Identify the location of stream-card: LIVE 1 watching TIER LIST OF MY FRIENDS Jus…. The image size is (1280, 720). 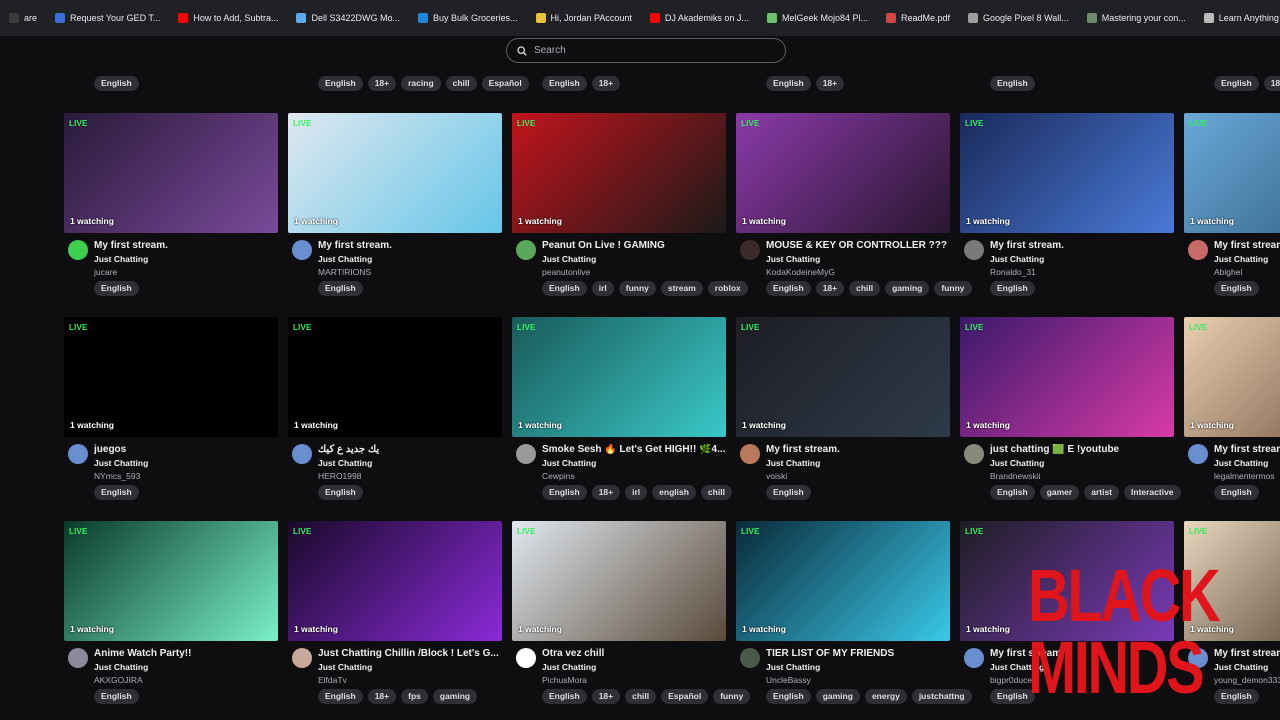
(854, 613).